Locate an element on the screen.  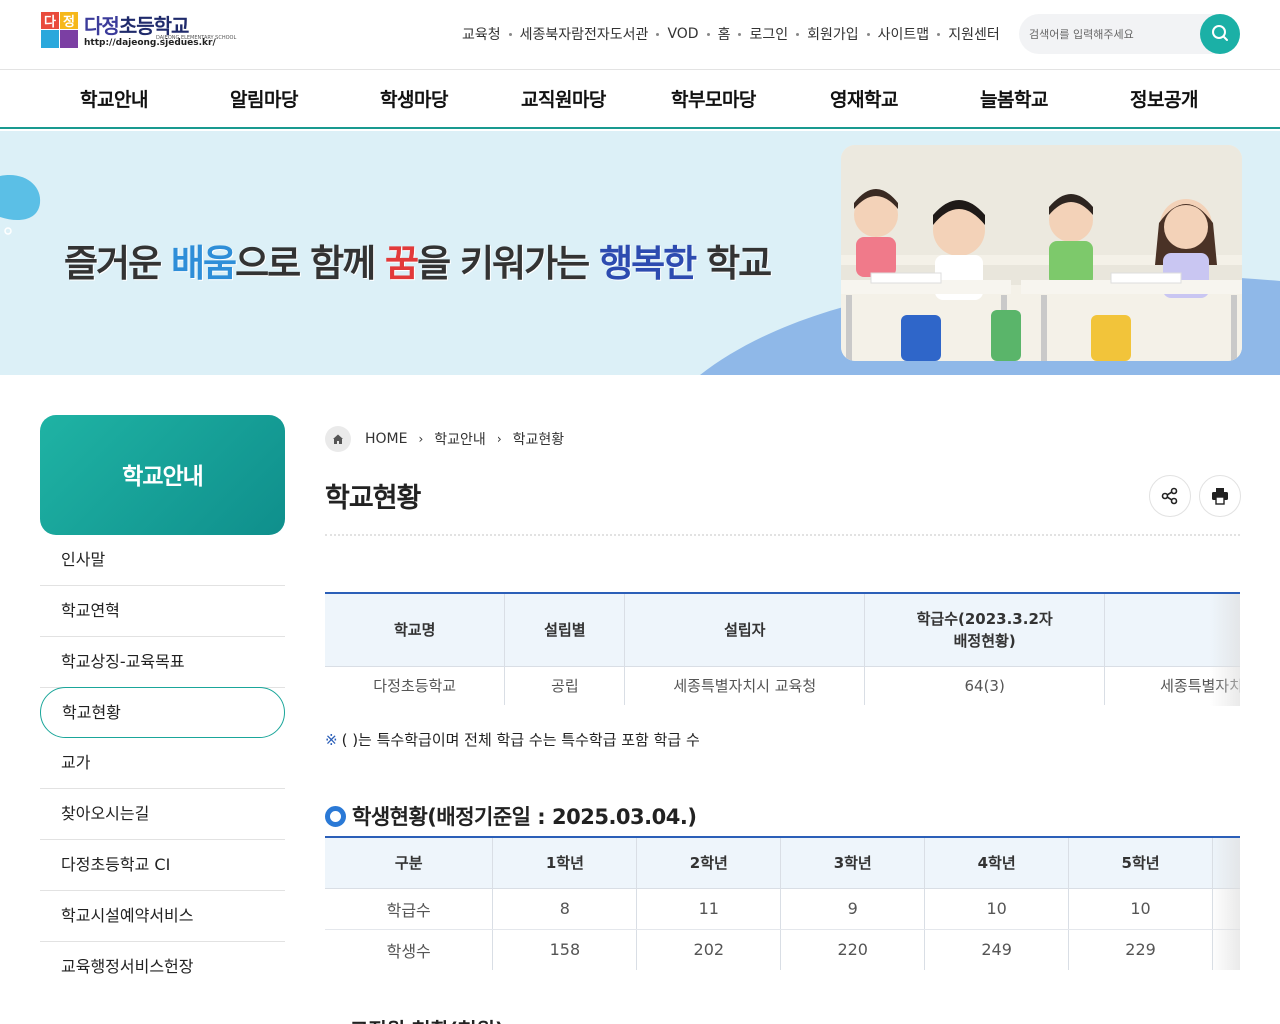
table-cell: 229 is located at coordinates (1141, 949).